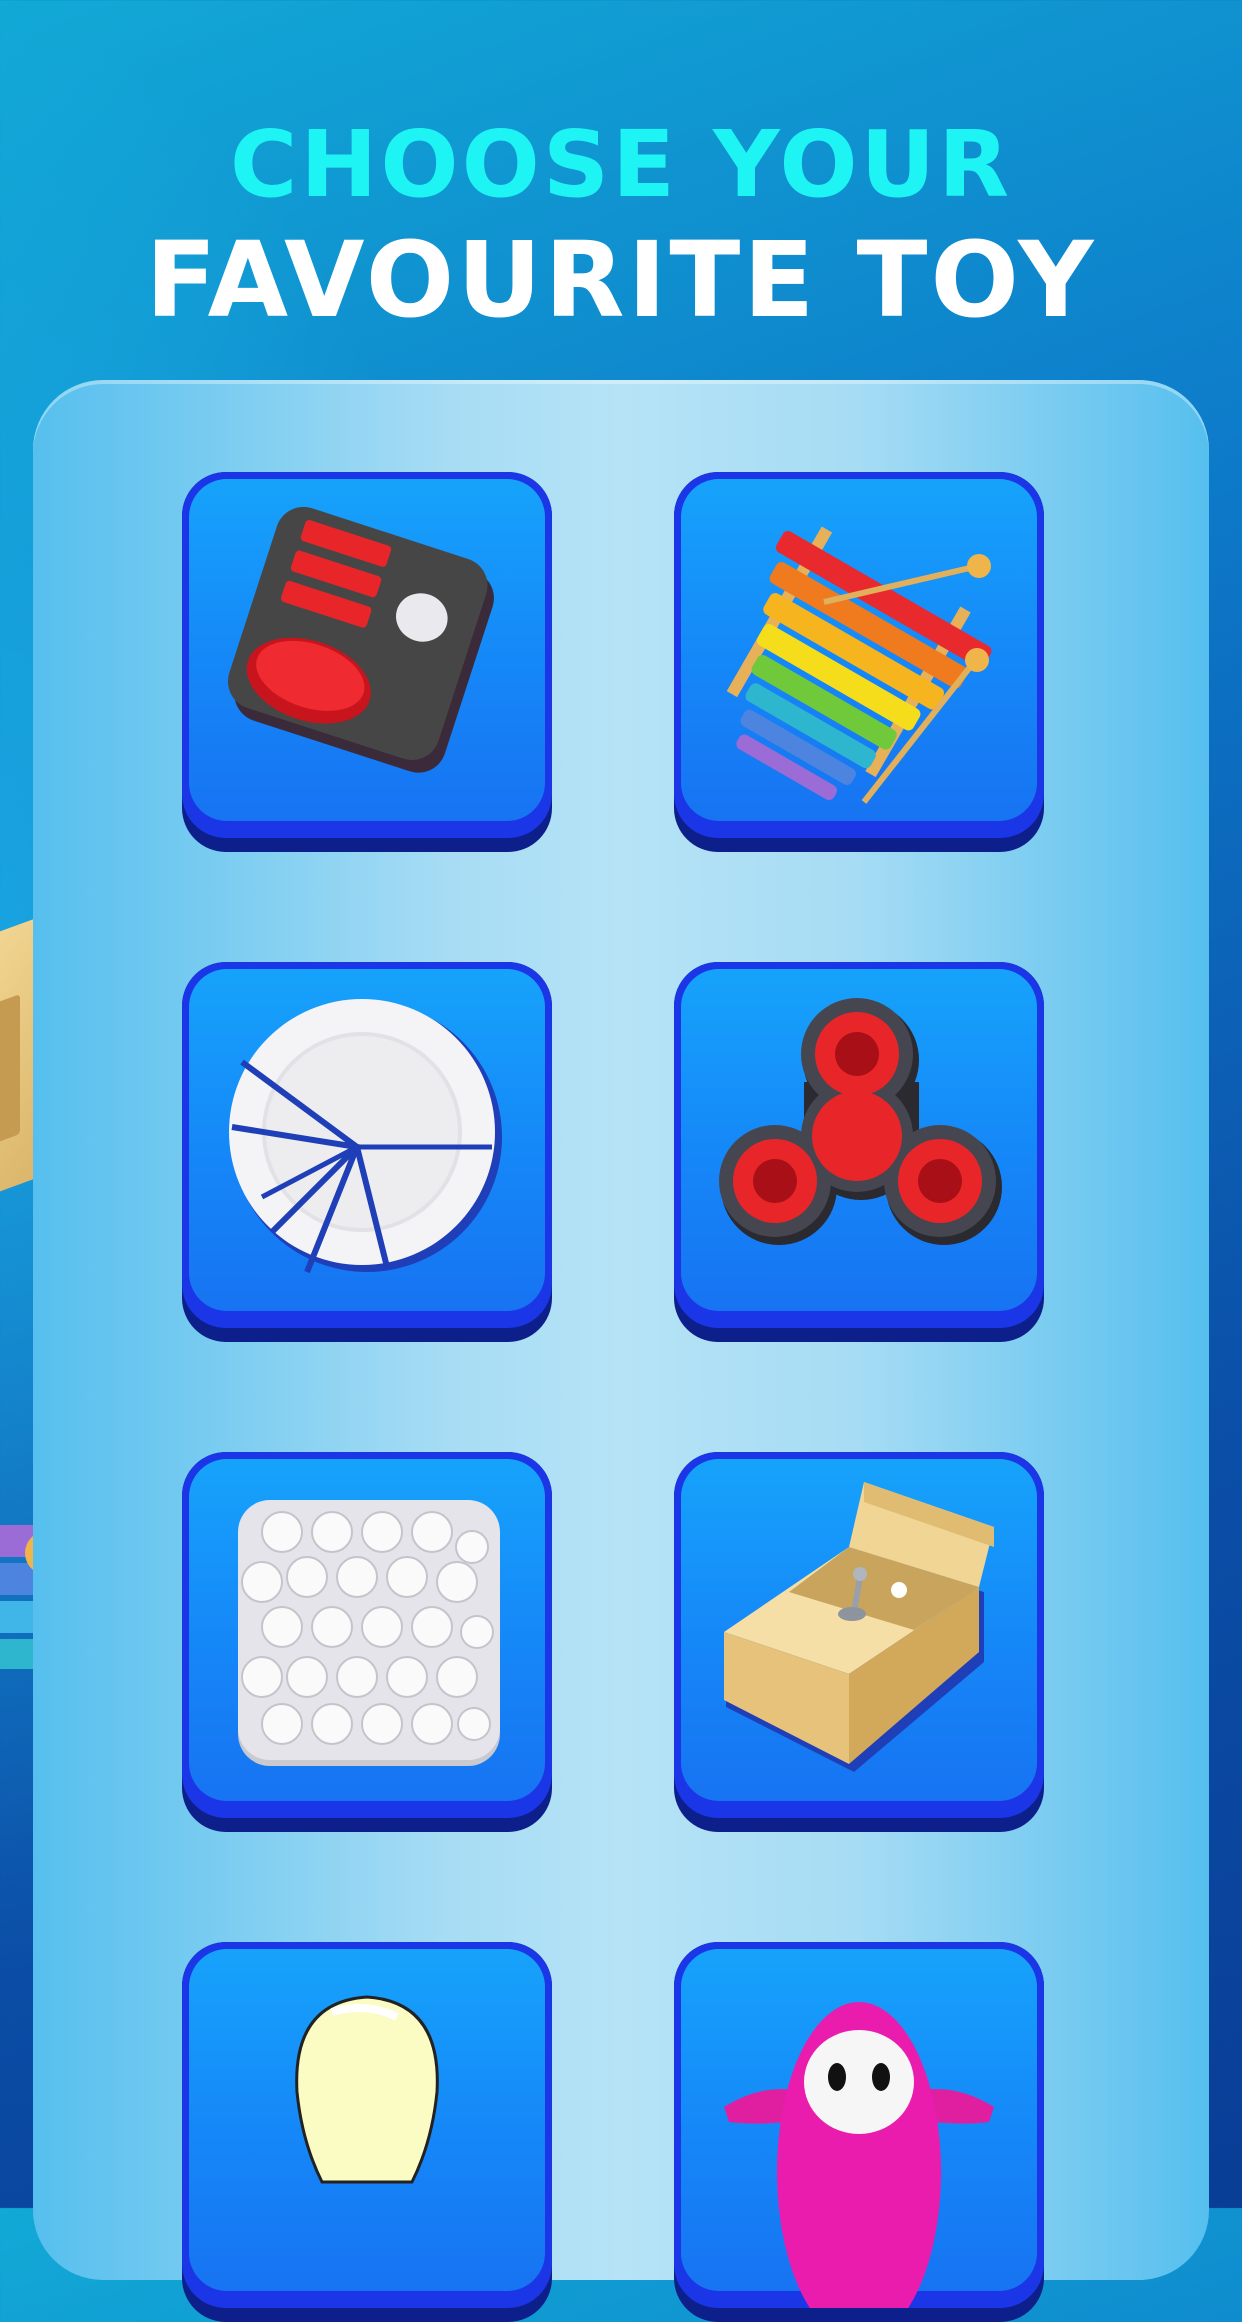 This screenshot has height=2322, width=1242. I want to click on bubble-wrap-icon, so click(369, 1633).